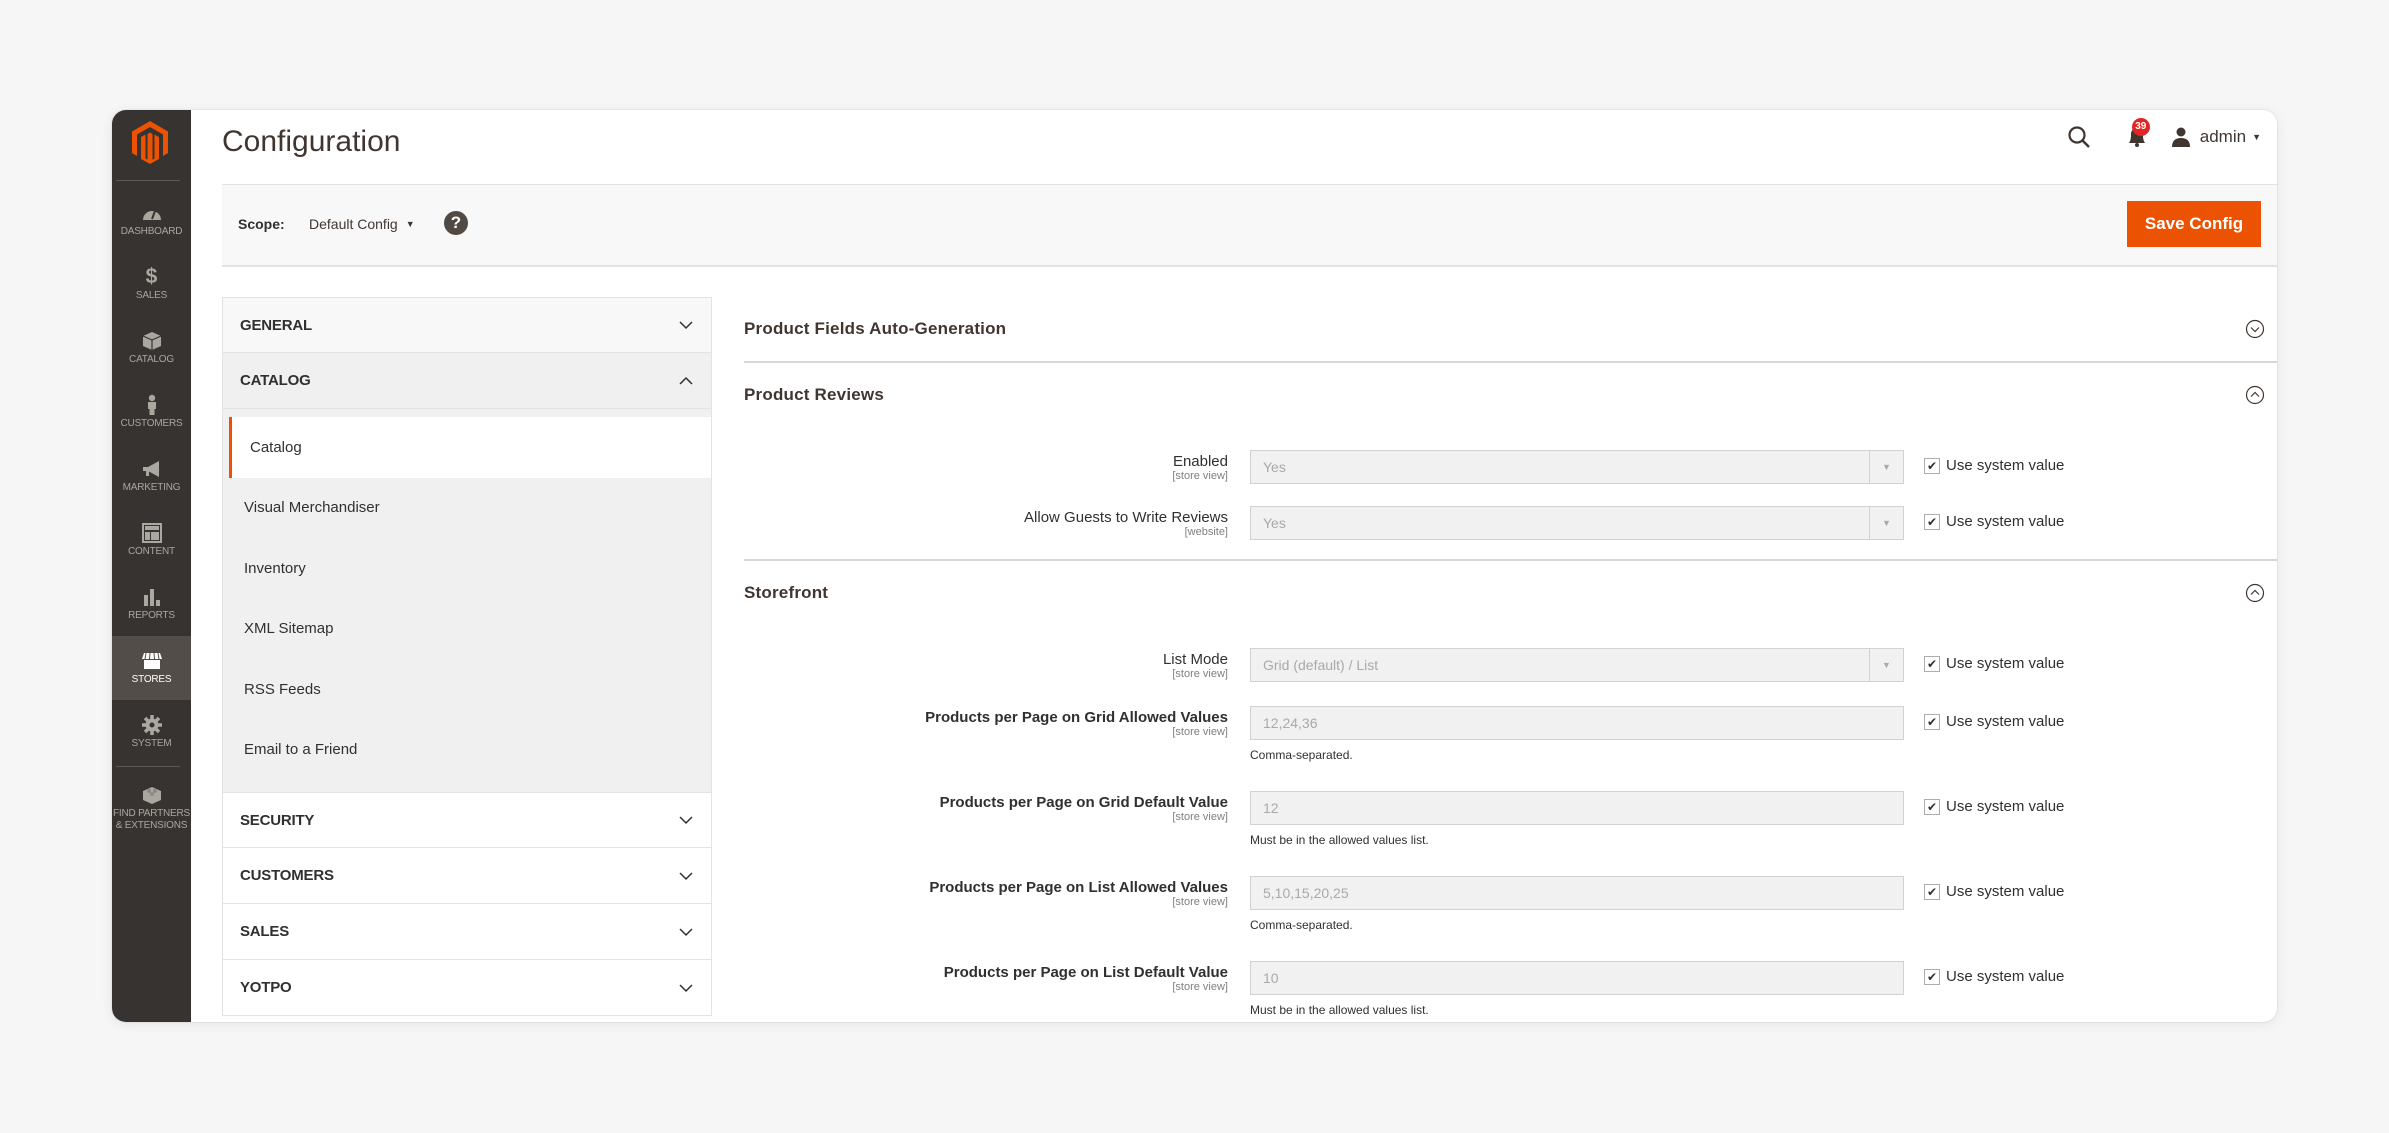 The image size is (2389, 1133). What do you see at coordinates (151, 813) in the screenshot?
I see `menu-item-label: Find Partners` at bounding box center [151, 813].